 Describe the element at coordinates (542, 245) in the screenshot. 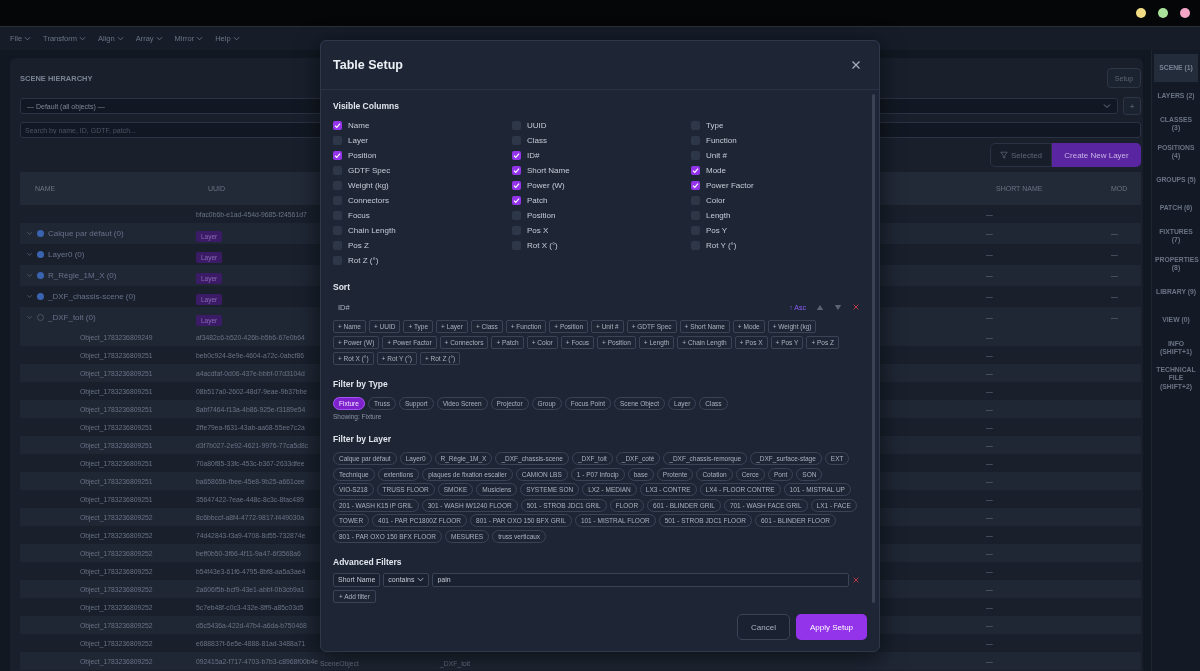

I see `checkbox-label: Rot X (°)` at that location.